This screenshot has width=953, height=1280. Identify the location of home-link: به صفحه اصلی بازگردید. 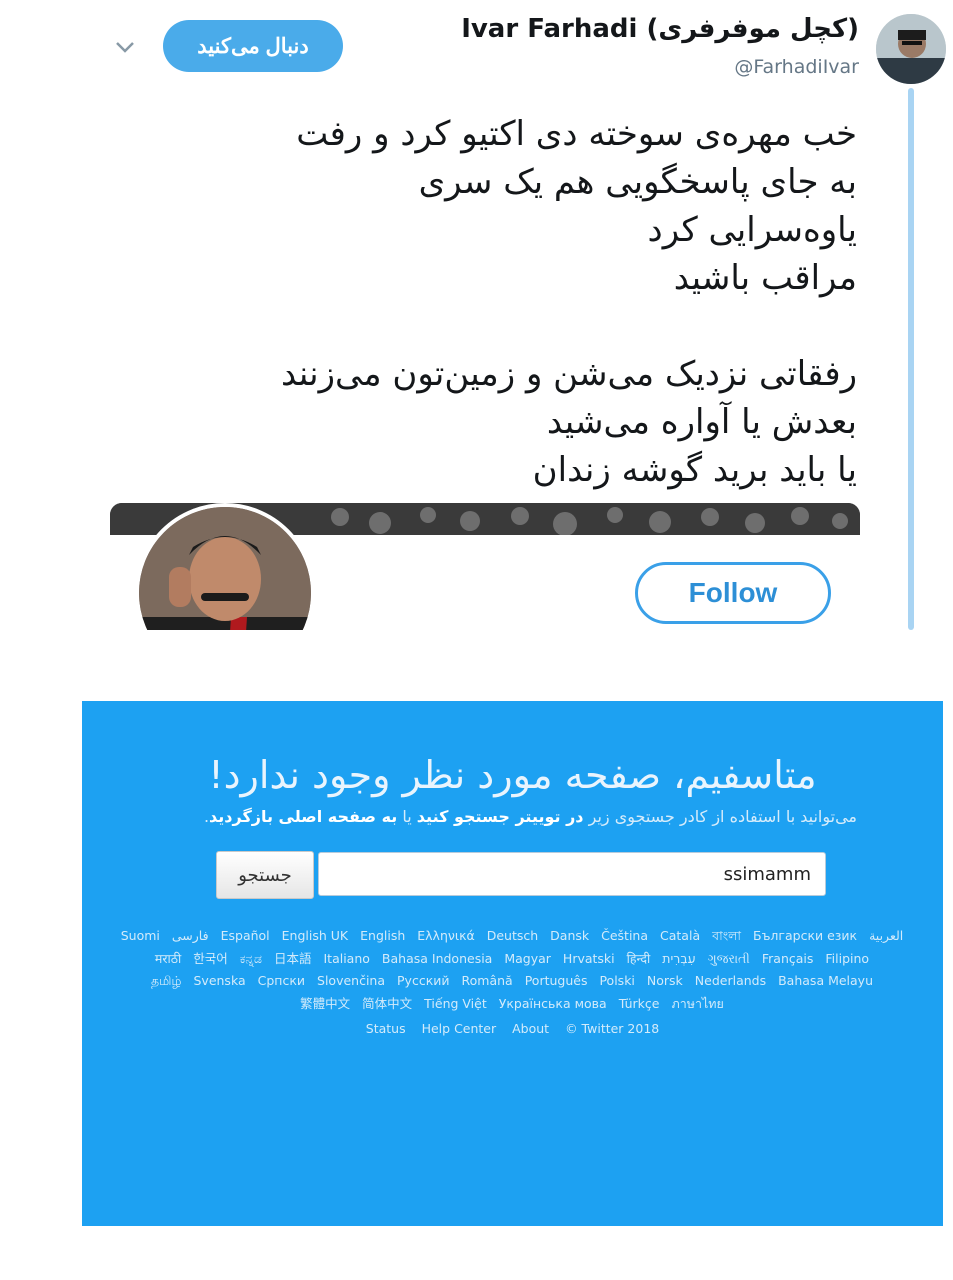
(303, 816).